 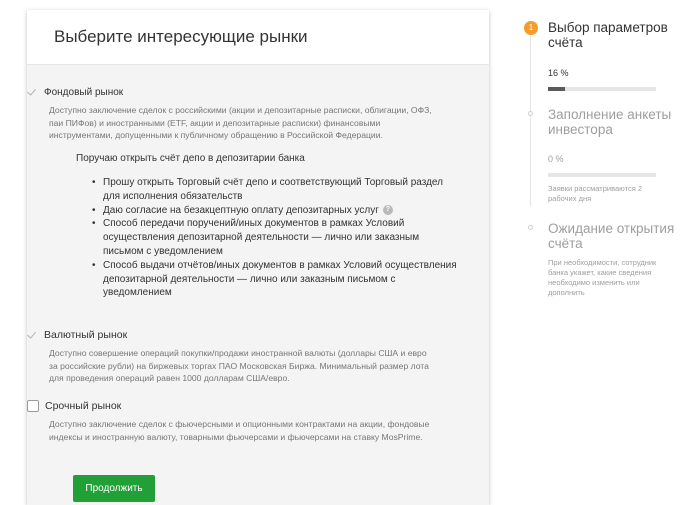 What do you see at coordinates (84, 92) in the screenshot?
I see `stock-market-label: Фондовый рынок` at bounding box center [84, 92].